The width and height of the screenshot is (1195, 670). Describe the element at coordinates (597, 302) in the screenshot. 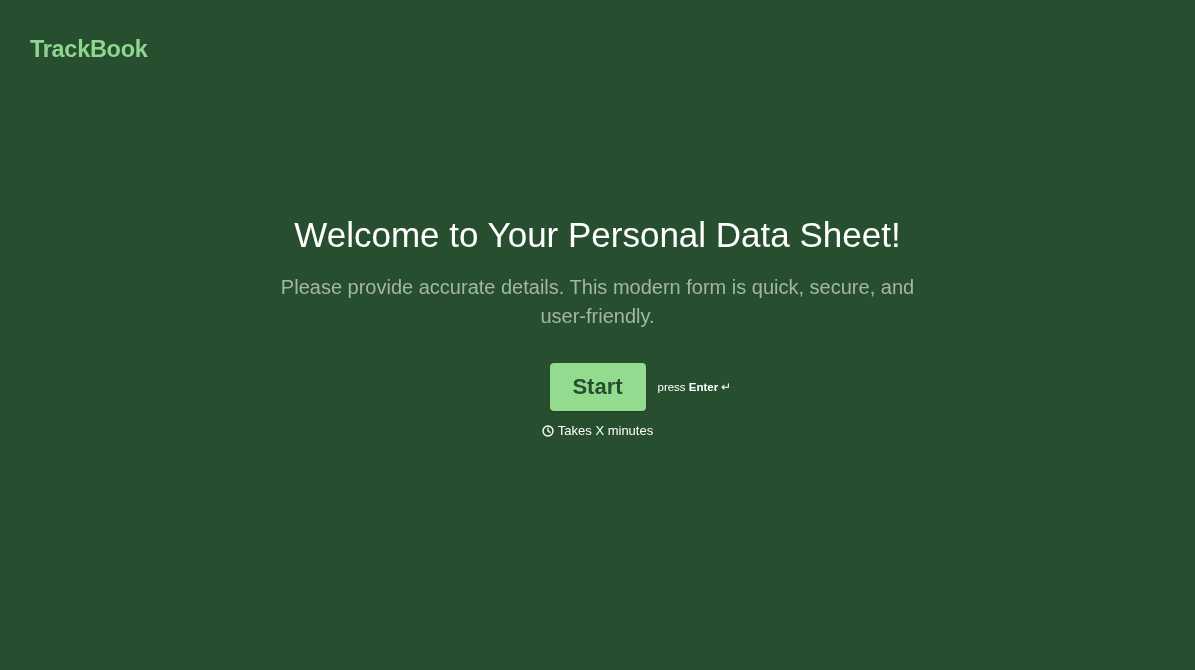

I see `intro-description: Please provide accurate details. This modern form is quick, secure, and user-friendly.` at that location.